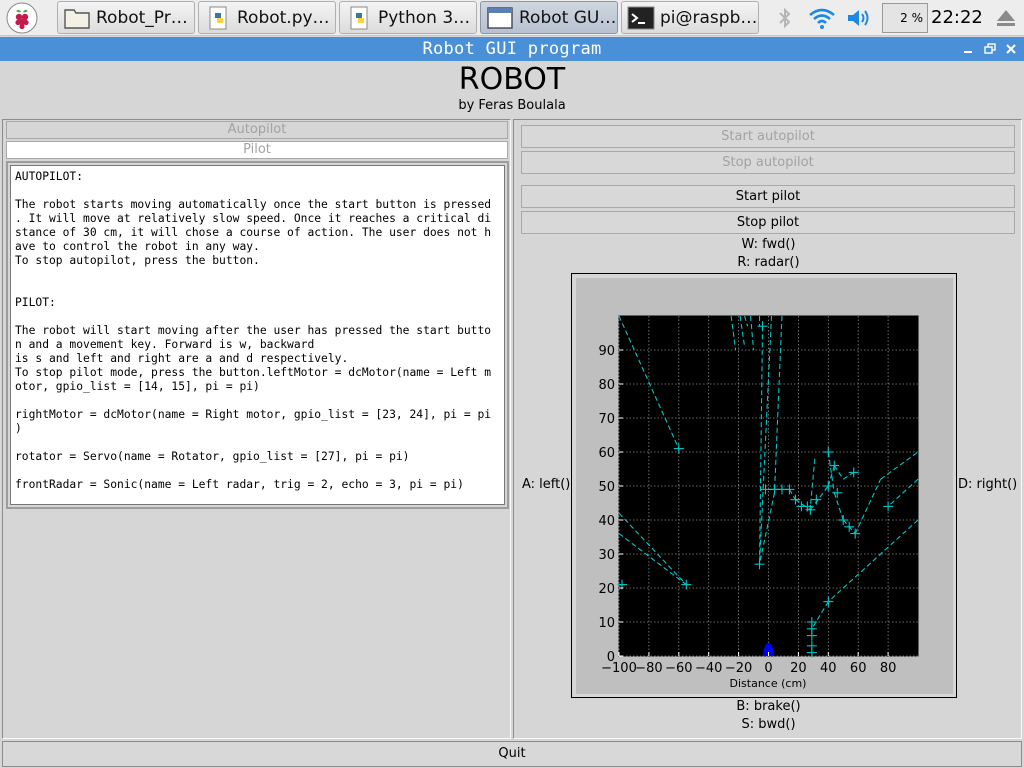 This screenshot has width=1024, height=768. Describe the element at coordinates (1011, 49) in the screenshot. I see `close-icon` at that location.